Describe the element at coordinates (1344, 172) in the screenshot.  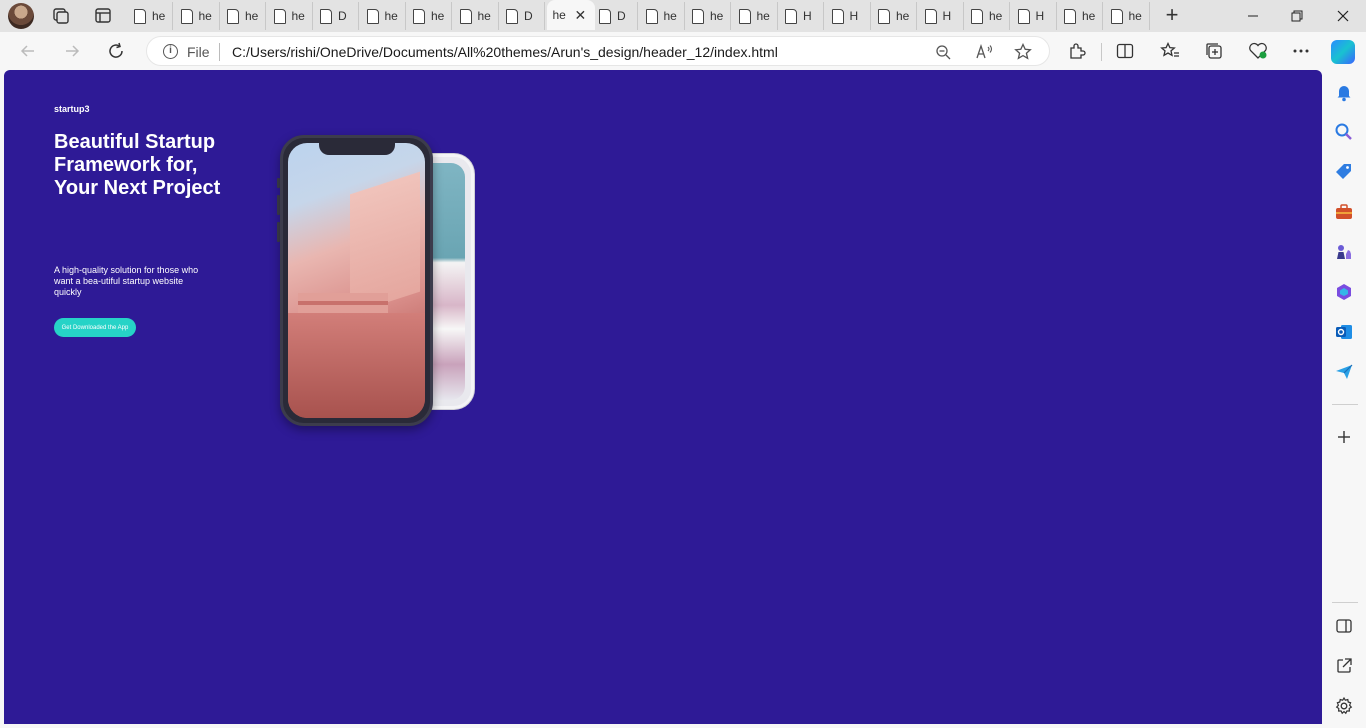
I see `shopping-tag-icon` at that location.